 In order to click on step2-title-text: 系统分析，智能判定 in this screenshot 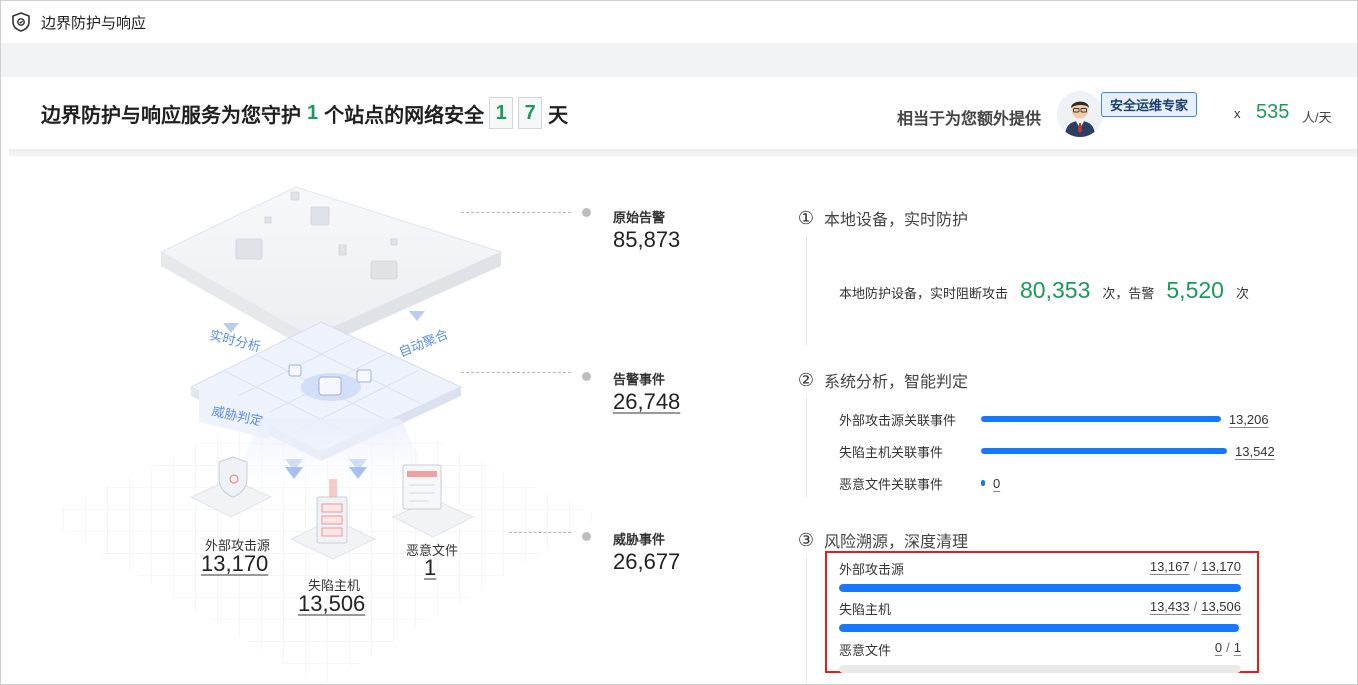, I will do `click(896, 382)`.